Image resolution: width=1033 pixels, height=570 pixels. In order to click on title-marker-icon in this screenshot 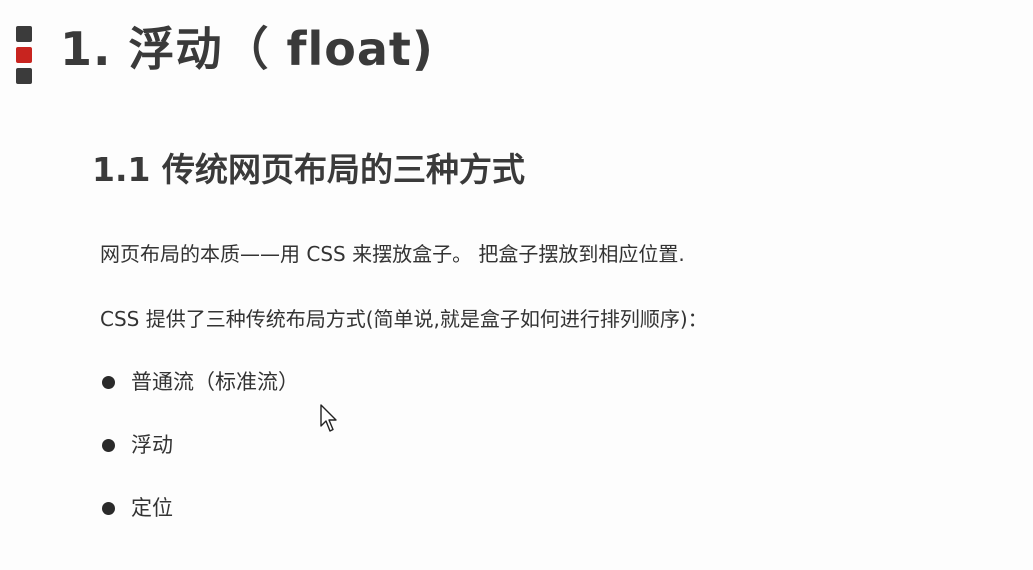, I will do `click(25, 55)`.